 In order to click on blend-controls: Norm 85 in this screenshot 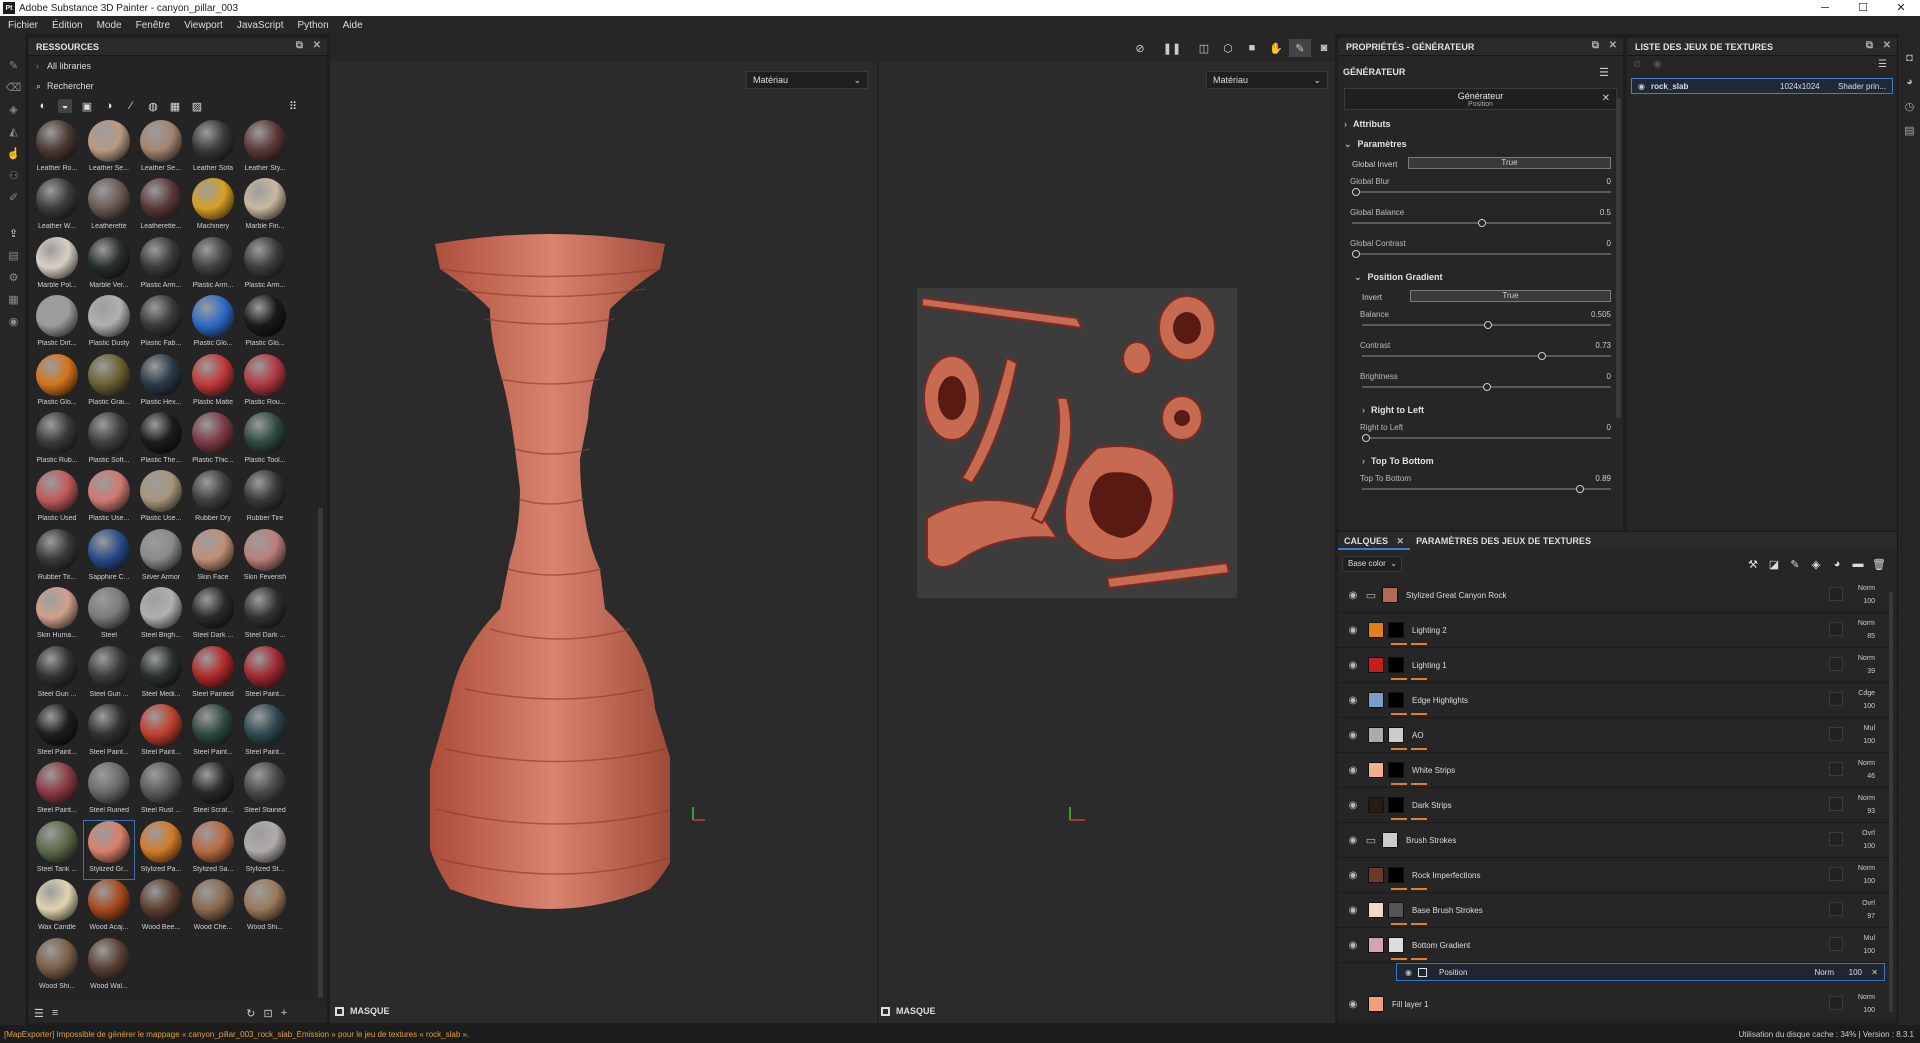, I will do `click(1866, 630)`.